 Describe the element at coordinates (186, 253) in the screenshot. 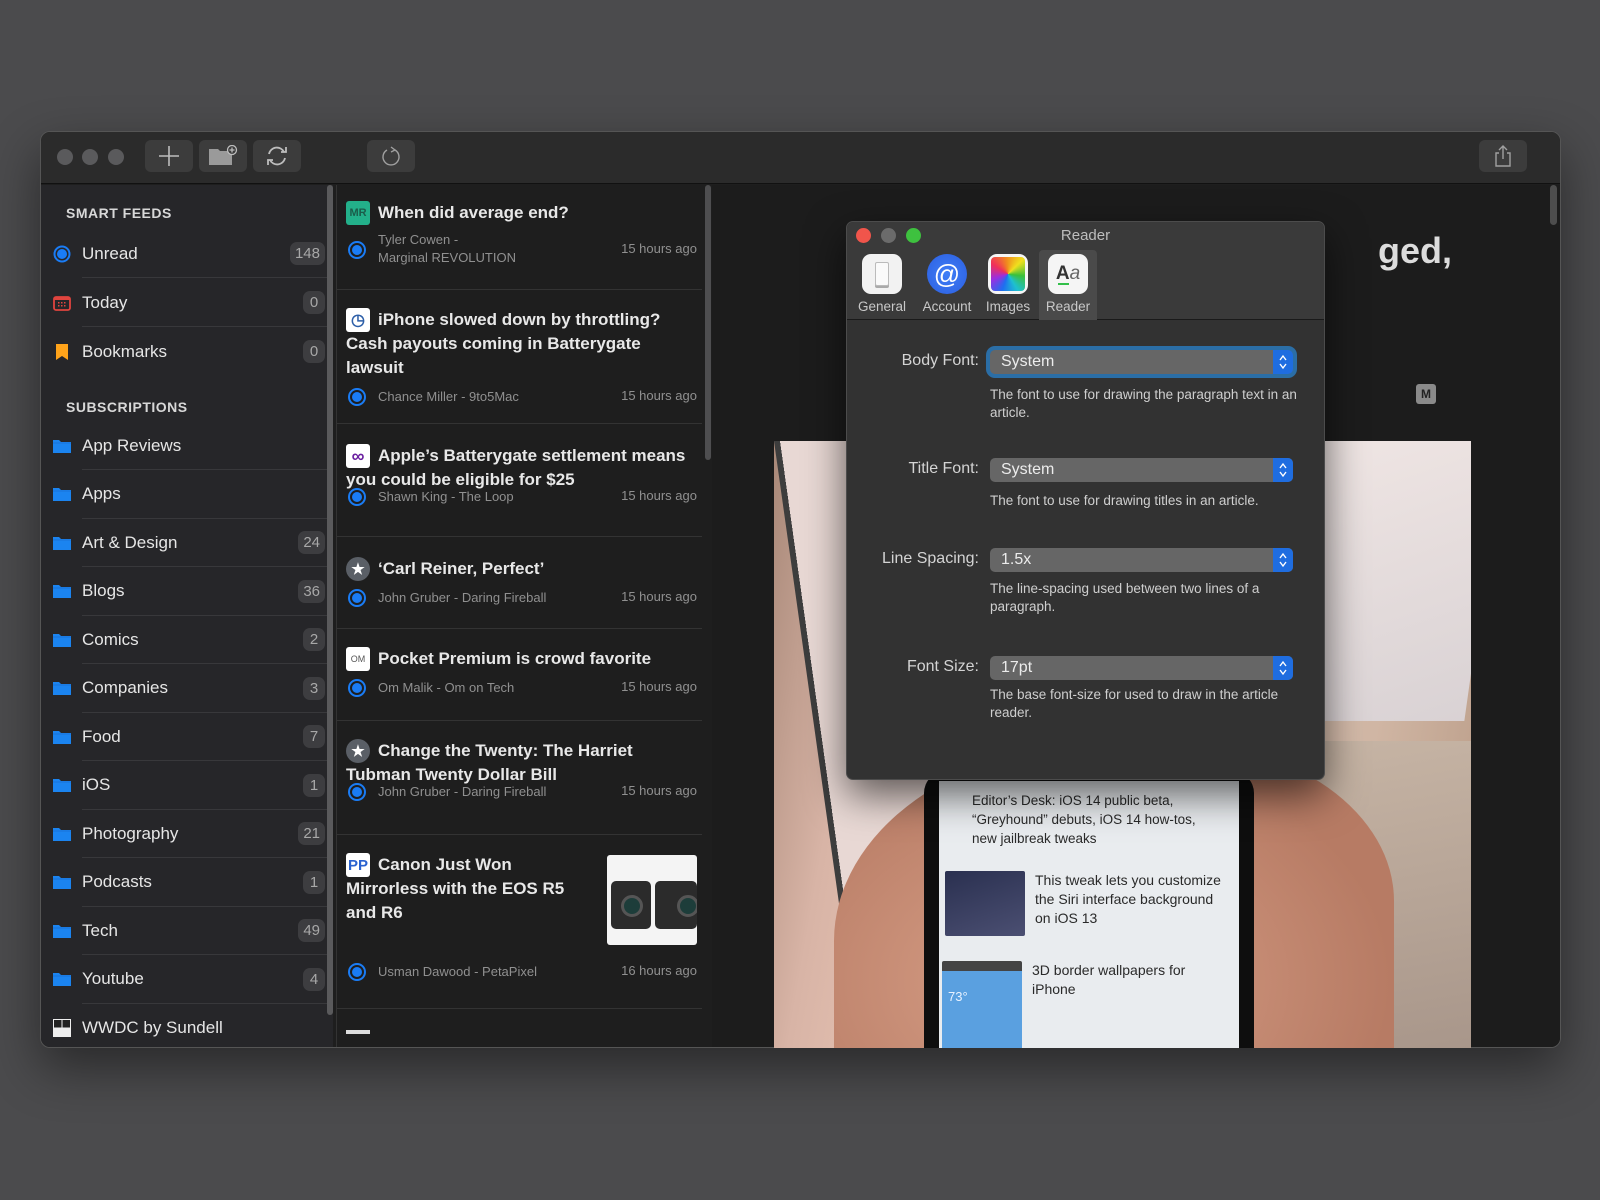

I see `sidebar-item-unread: Unread 148` at that location.